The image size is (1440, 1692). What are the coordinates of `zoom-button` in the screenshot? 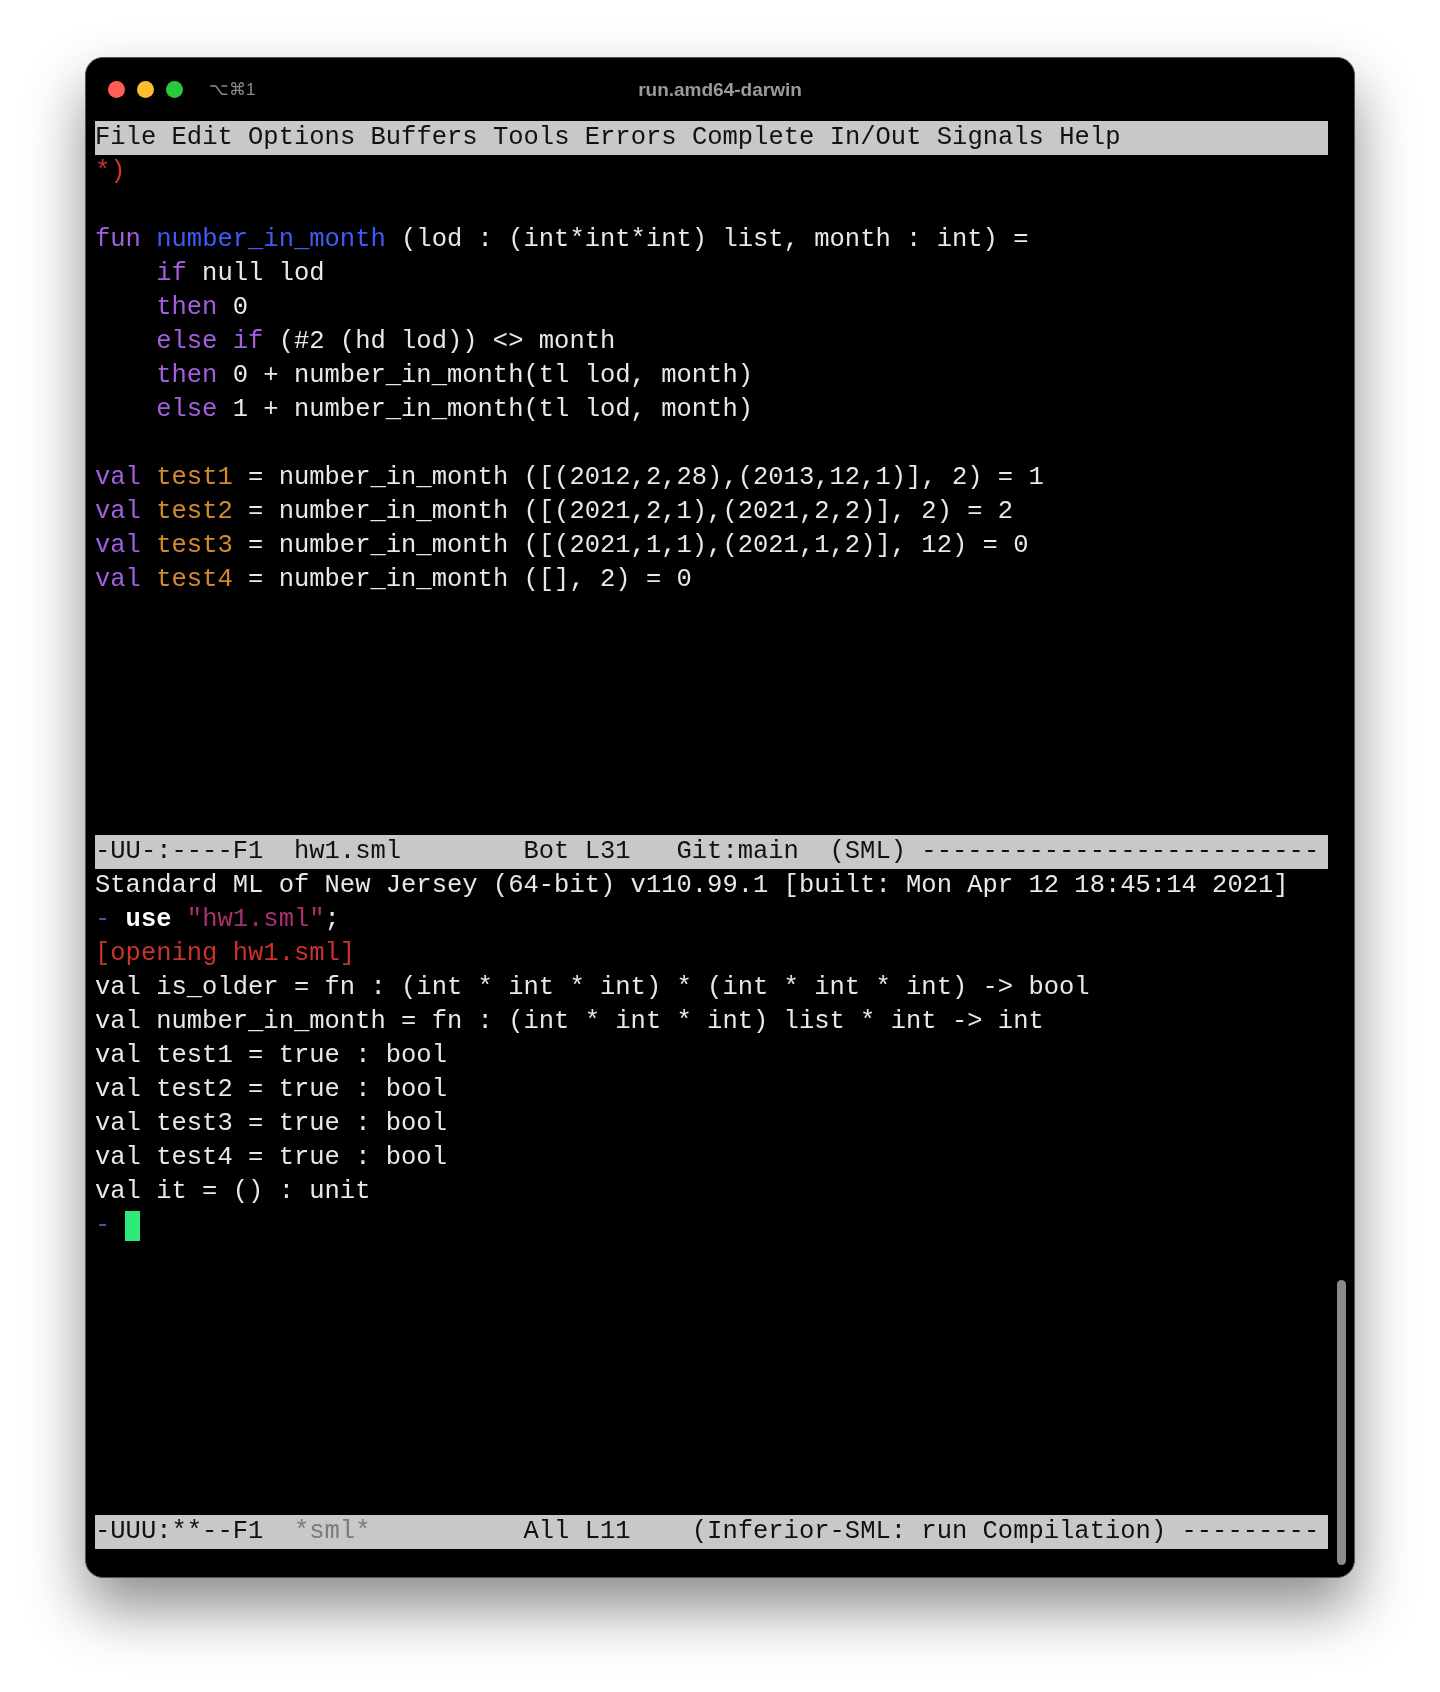 It's located at (174, 89).